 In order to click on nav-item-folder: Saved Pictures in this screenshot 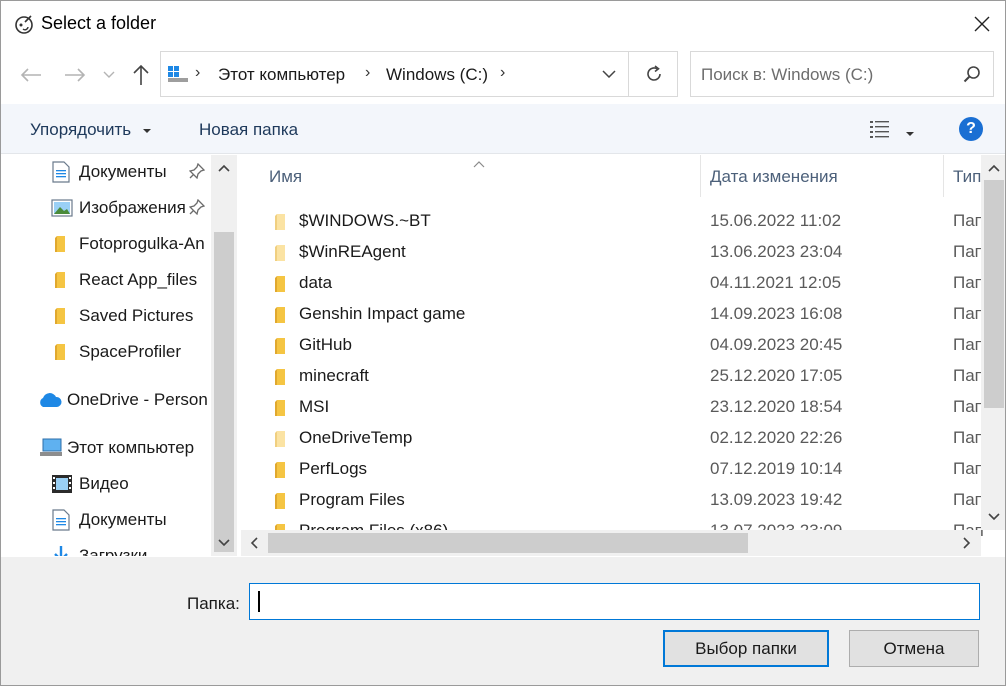, I will do `click(122, 316)`.